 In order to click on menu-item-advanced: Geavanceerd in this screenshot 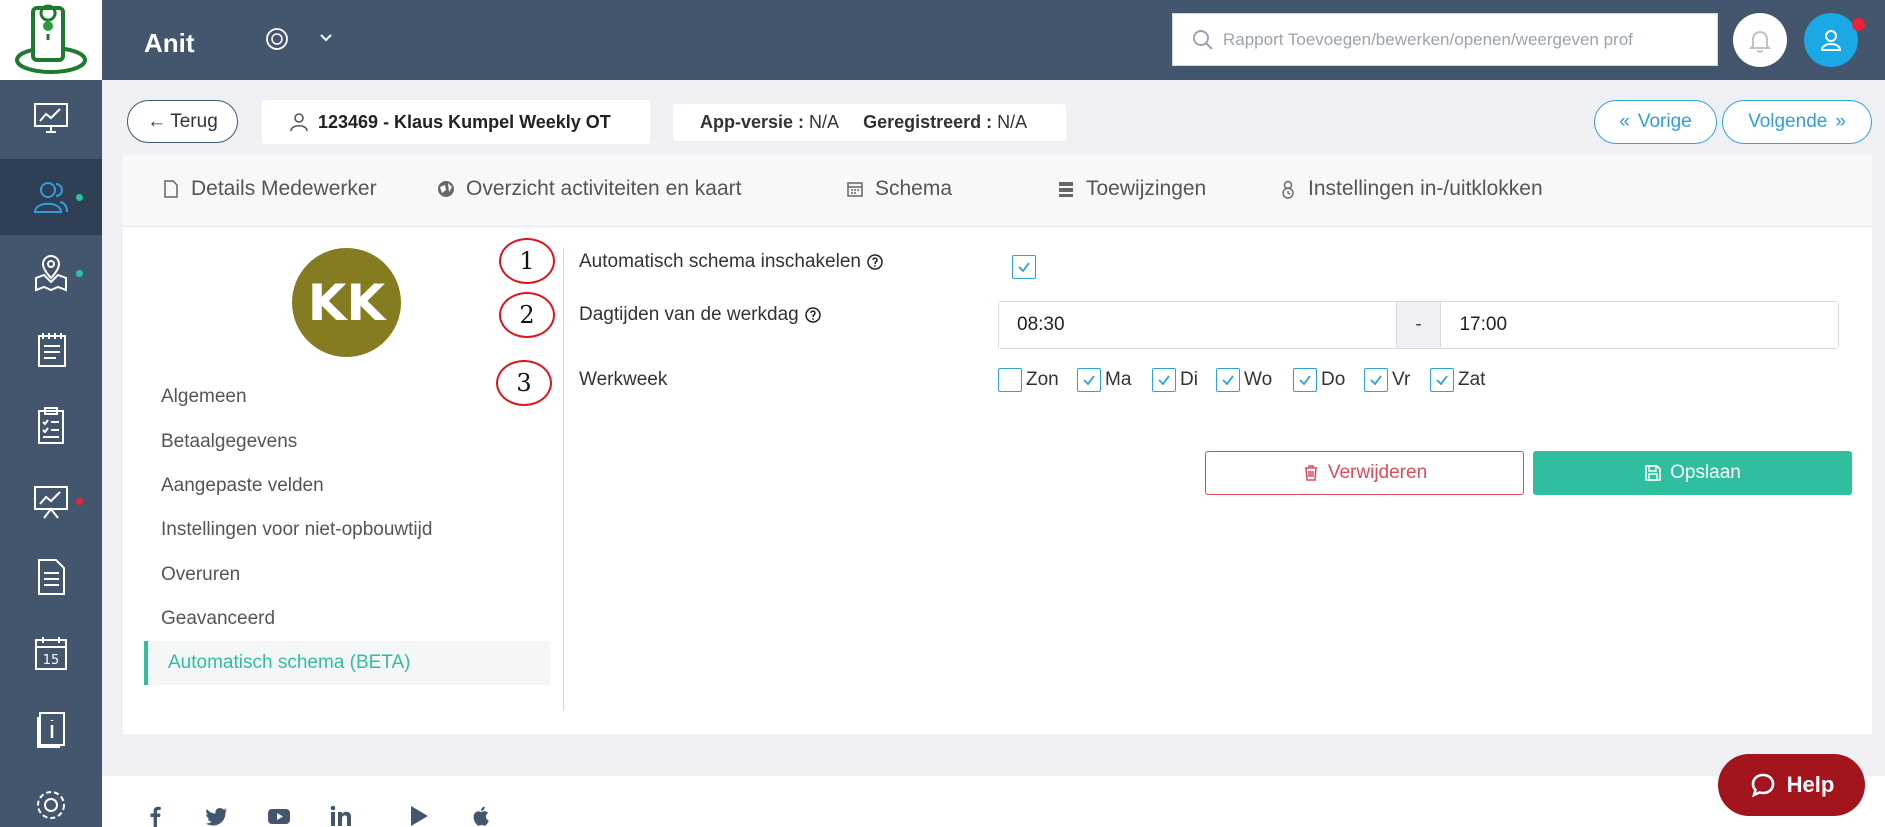, I will do `click(218, 619)`.